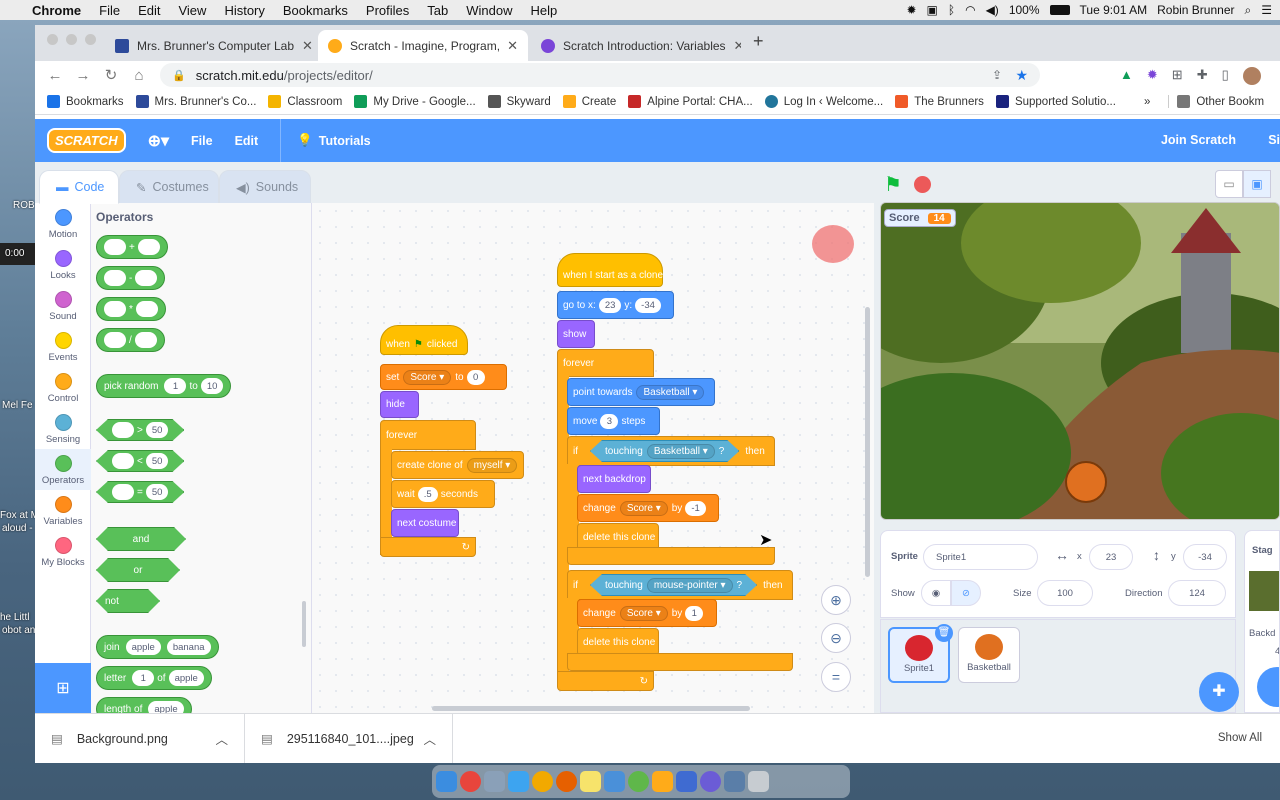 This screenshot has width=1280, height=800. Describe the element at coordinates (1205, 557) in the screenshot. I see `y-input: -34` at that location.